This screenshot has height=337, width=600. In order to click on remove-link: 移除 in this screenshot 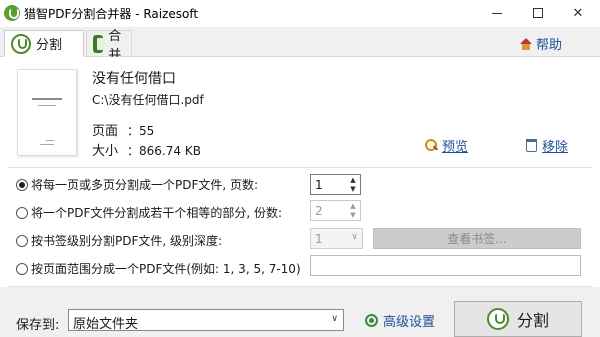, I will do `click(547, 145)`.